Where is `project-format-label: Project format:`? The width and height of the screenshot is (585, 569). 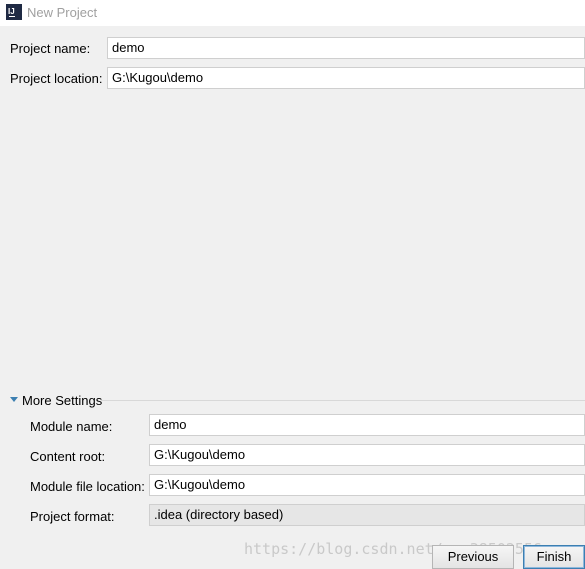
project-format-label: Project format: is located at coordinates (72, 516).